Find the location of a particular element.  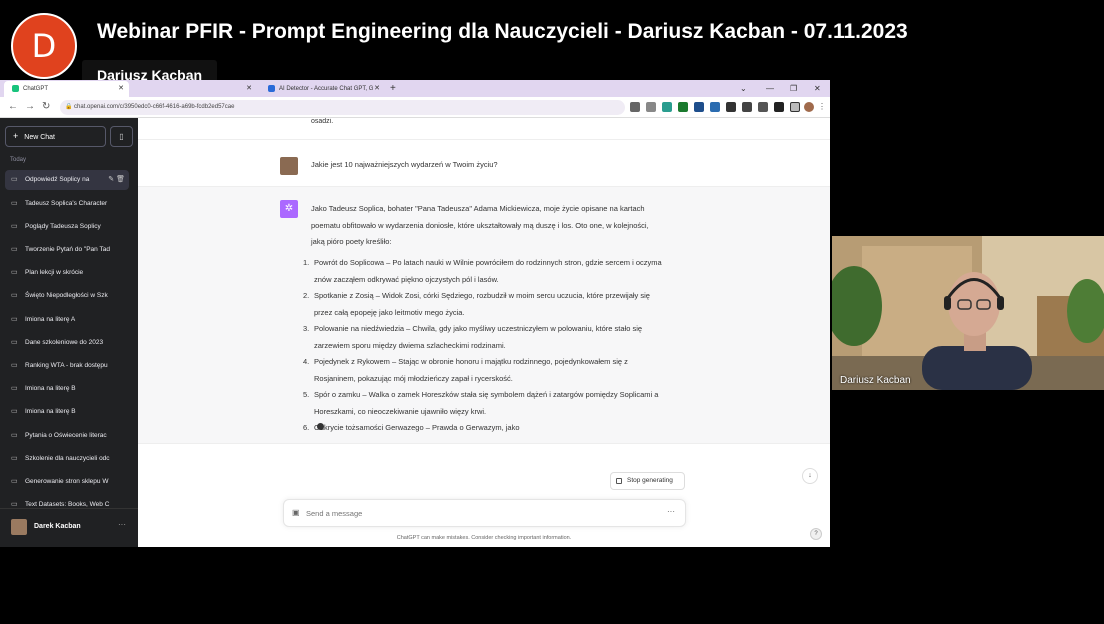

puzzle-icon is located at coordinates (779, 107).